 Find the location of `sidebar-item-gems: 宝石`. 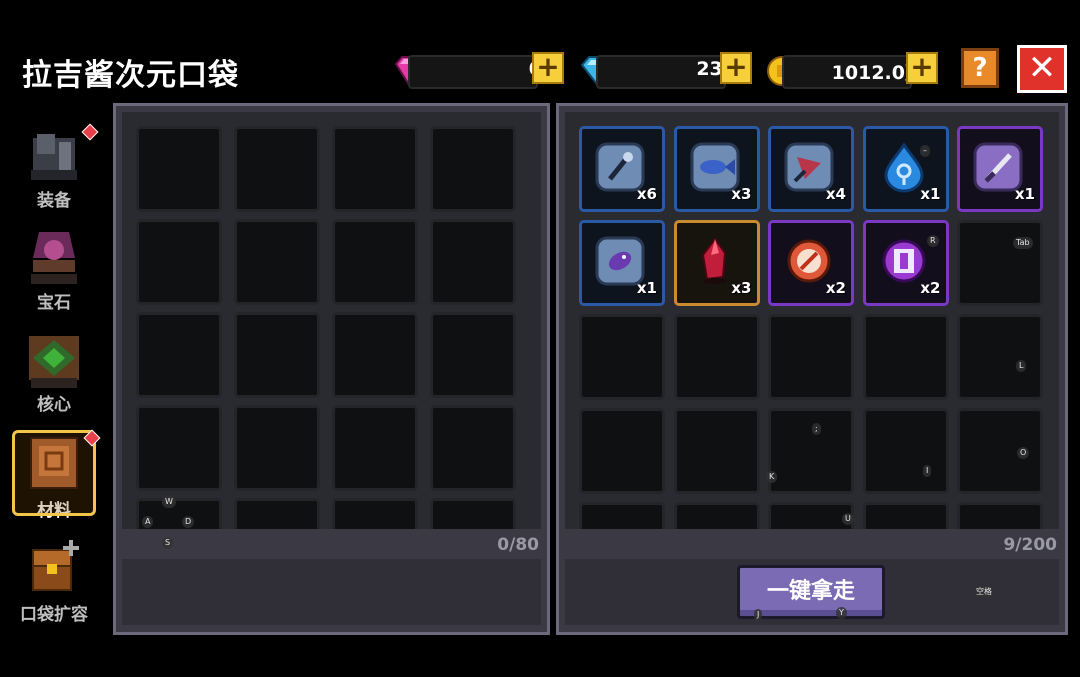

sidebar-item-gems: 宝石 is located at coordinates (54, 270).